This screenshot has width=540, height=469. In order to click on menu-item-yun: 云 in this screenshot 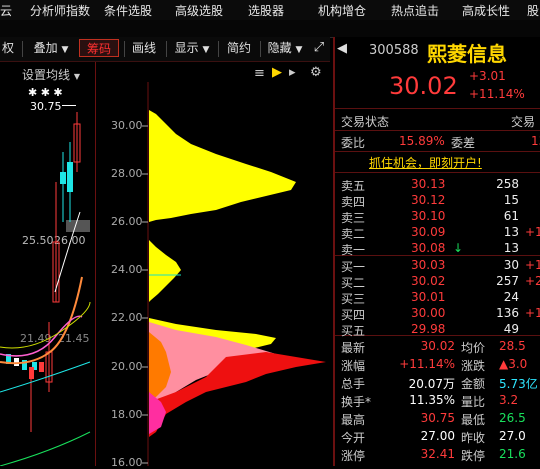, I will do `click(6, 10)`.